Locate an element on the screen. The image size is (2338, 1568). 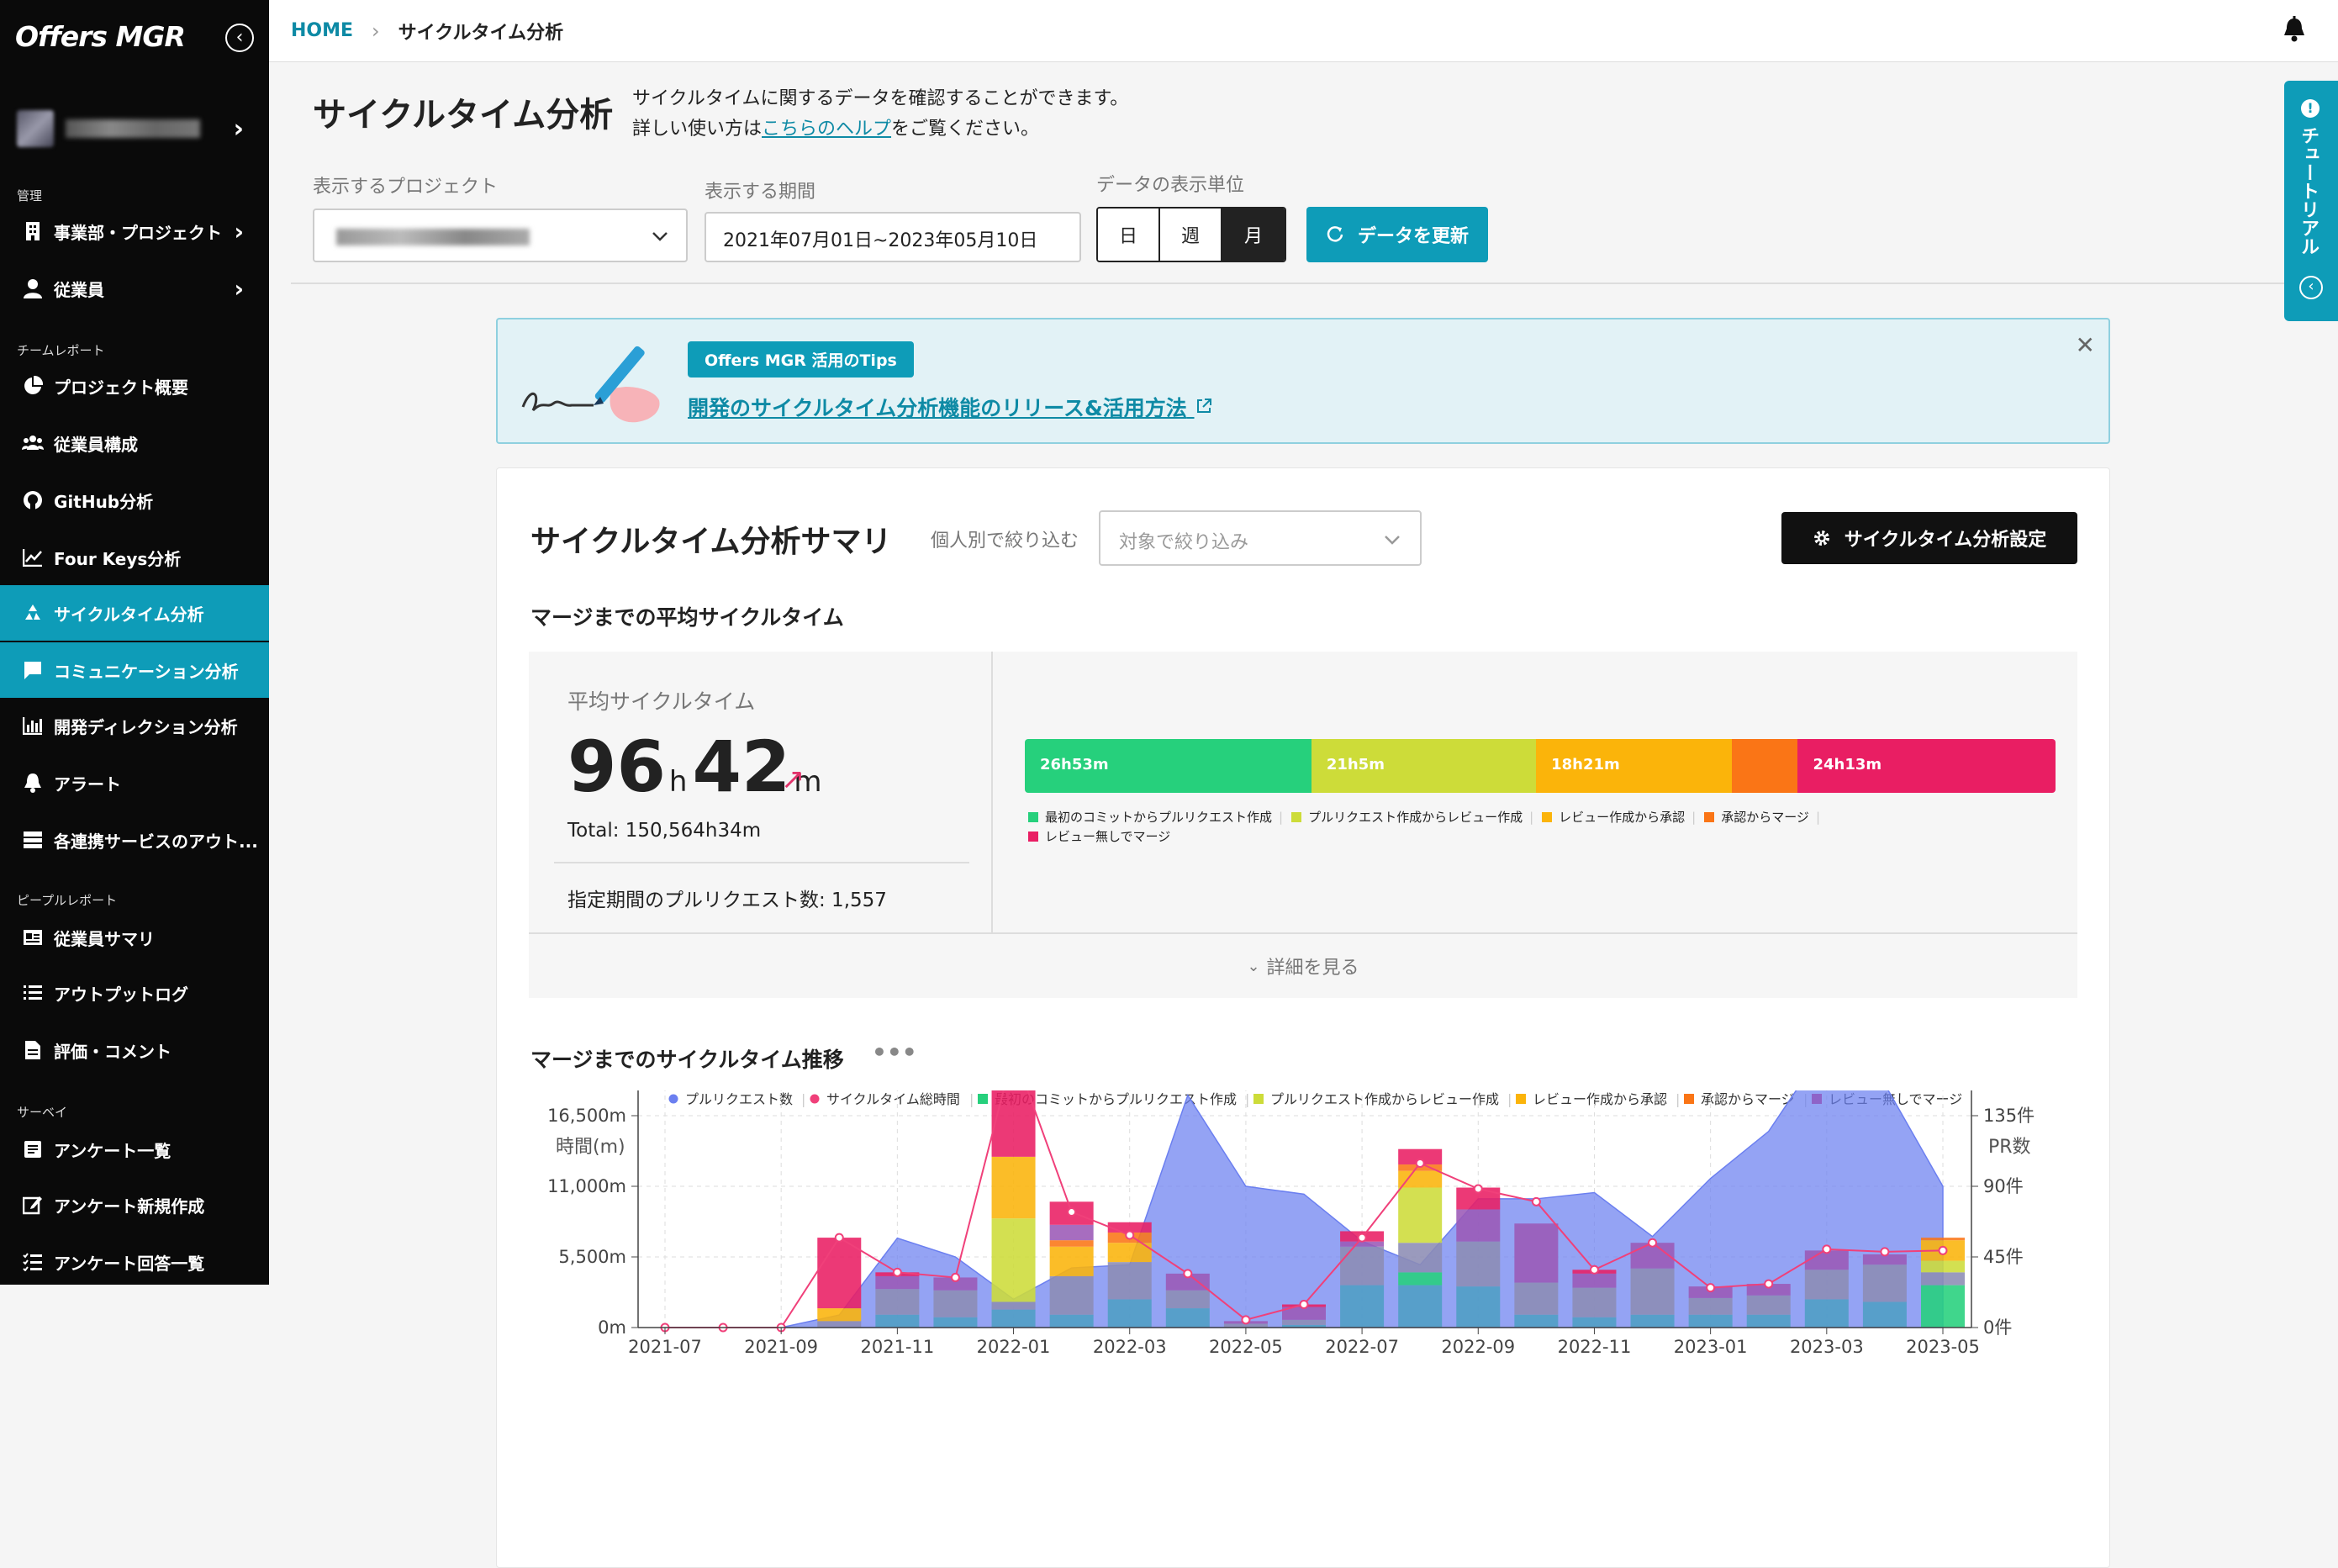
y-axis-title-left: 時間(m) is located at coordinates (590, 1147).